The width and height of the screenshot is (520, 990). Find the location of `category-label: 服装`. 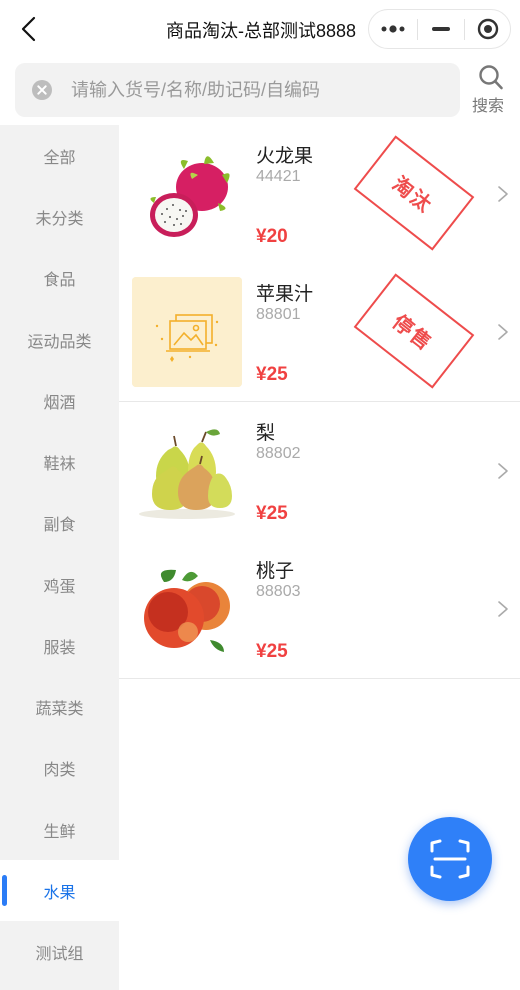

category-label: 服装 is located at coordinates (59, 648).